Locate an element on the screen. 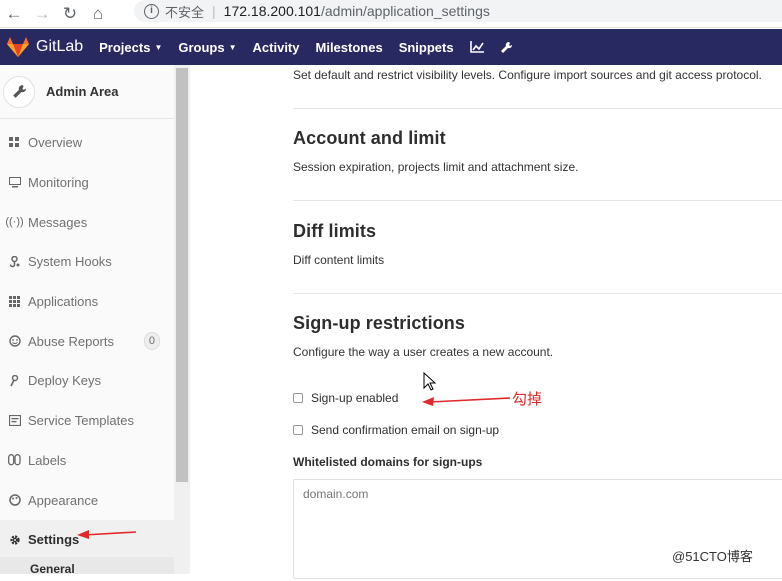  diff-limits-description: Diff content limits is located at coordinates (339, 260).